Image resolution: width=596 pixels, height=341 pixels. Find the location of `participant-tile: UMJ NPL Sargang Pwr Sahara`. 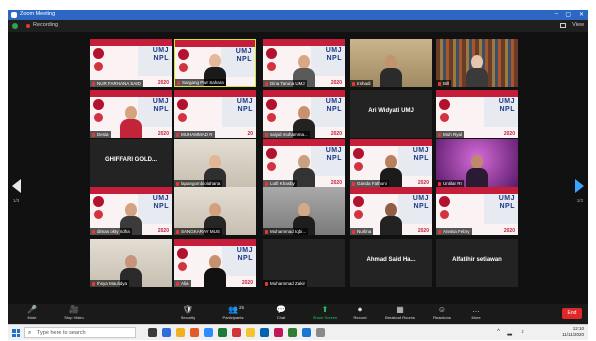

participant-tile: UMJ NPL Sargang Pwr Sahara is located at coordinates (215, 63).